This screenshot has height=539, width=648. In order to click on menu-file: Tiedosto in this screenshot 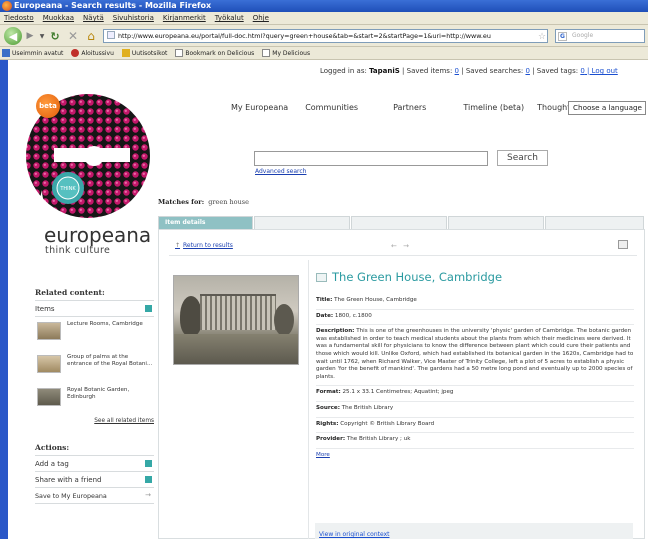, I will do `click(19, 18)`.